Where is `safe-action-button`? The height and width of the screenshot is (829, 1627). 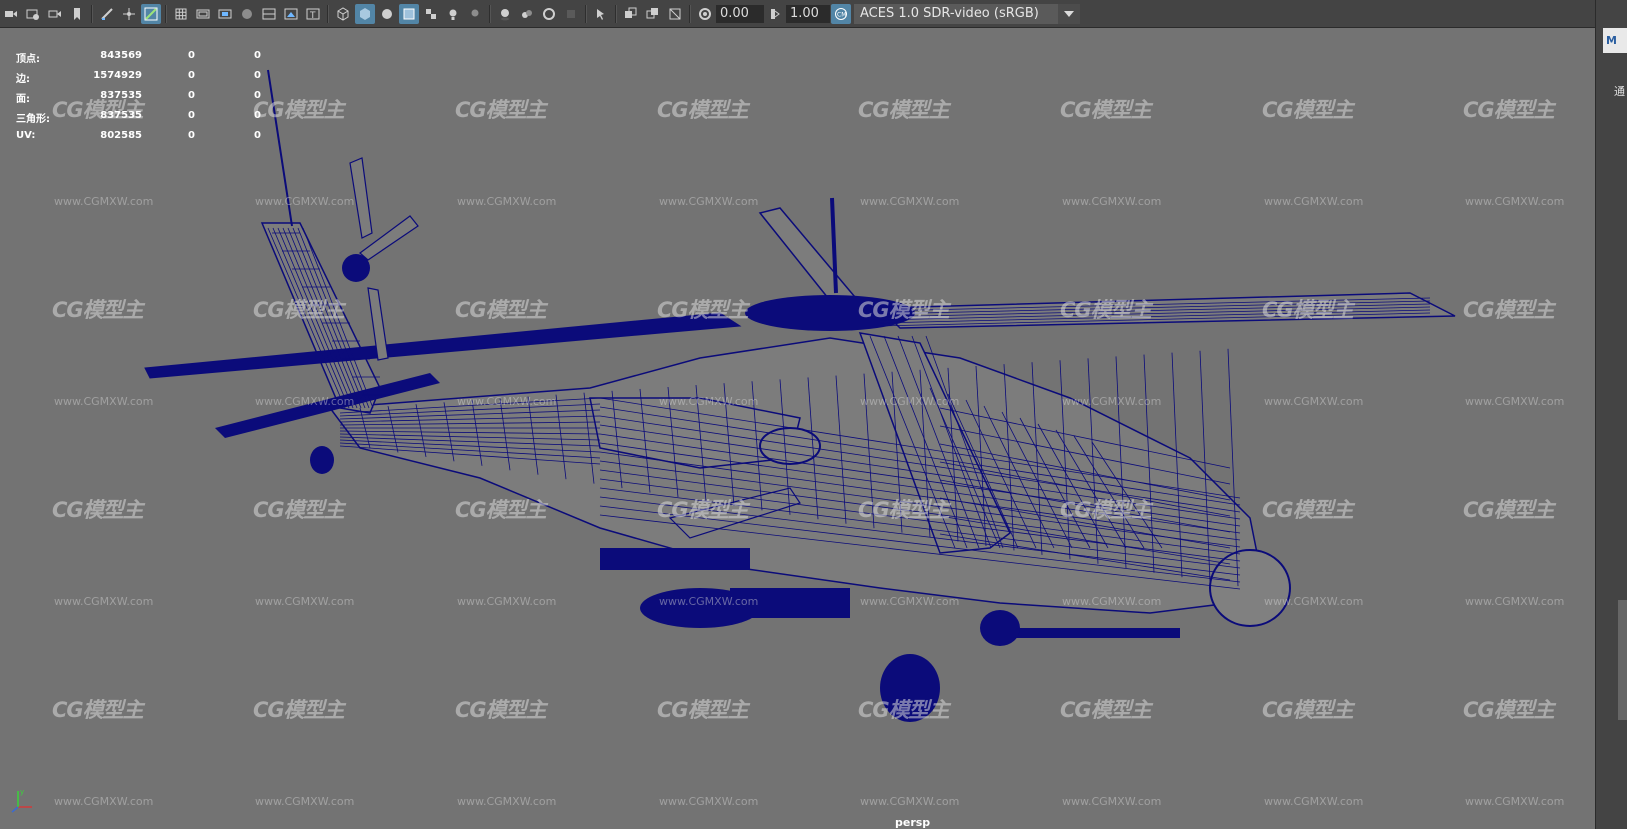
safe-action-button is located at coordinates (291, 14).